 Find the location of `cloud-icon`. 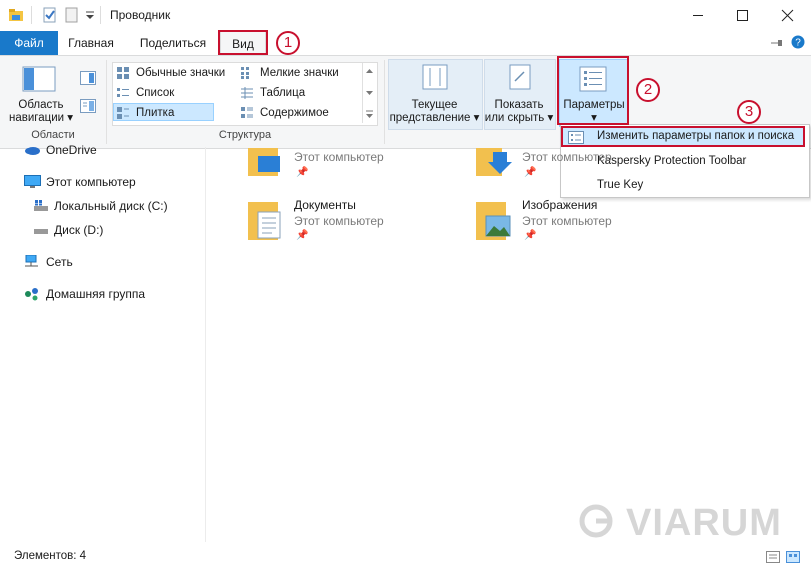

cloud-icon is located at coordinates (32, 151).